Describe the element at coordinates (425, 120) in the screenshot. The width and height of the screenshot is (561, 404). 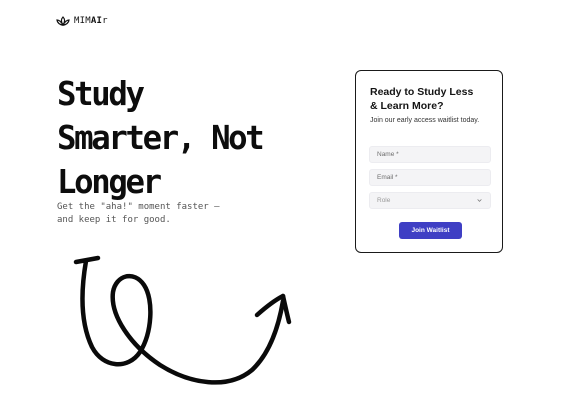
I see `waitlist-subtitle: Join our early access waitlist today.` at that location.